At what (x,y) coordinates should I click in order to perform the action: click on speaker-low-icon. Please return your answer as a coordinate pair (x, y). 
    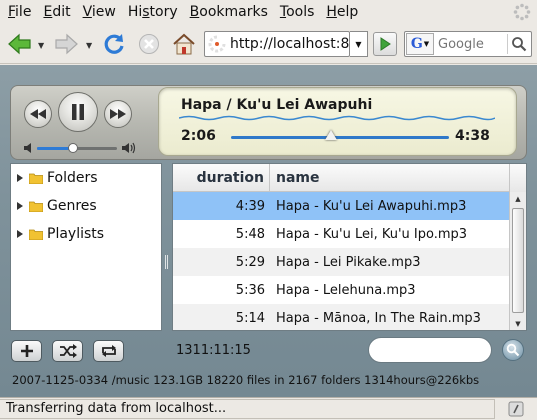
    Looking at the image, I should click on (27, 148).